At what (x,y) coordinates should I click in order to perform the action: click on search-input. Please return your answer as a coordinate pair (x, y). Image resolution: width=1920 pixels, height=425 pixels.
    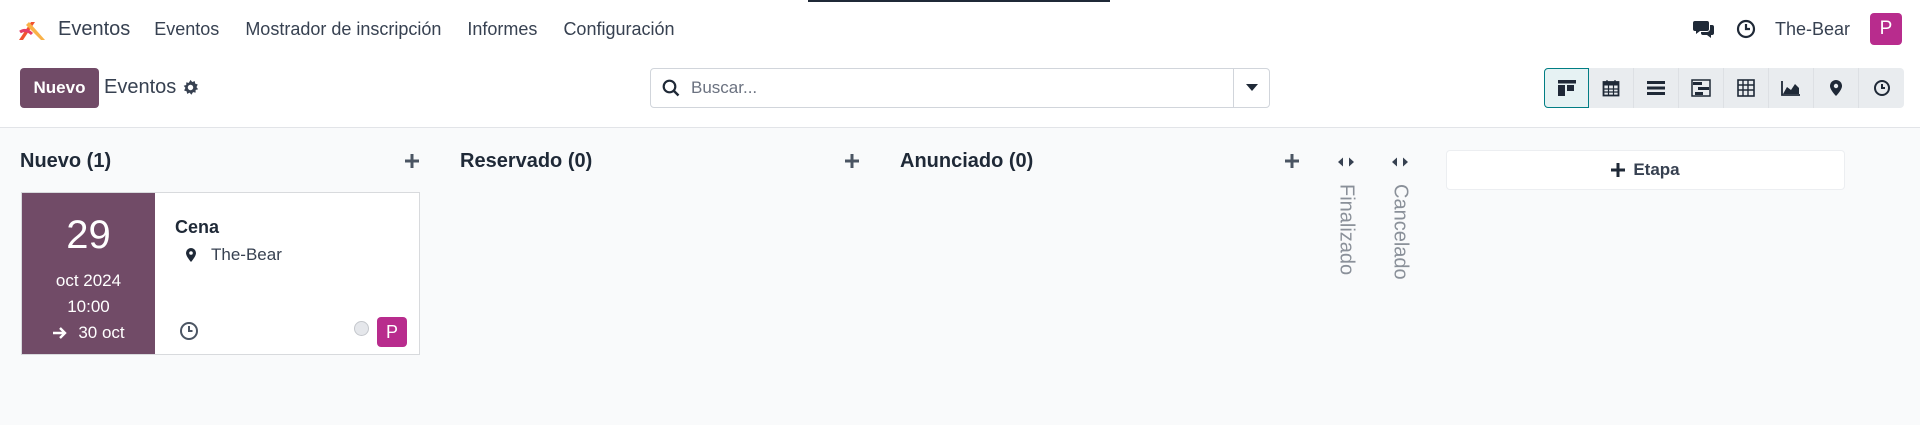
    Looking at the image, I should click on (962, 88).